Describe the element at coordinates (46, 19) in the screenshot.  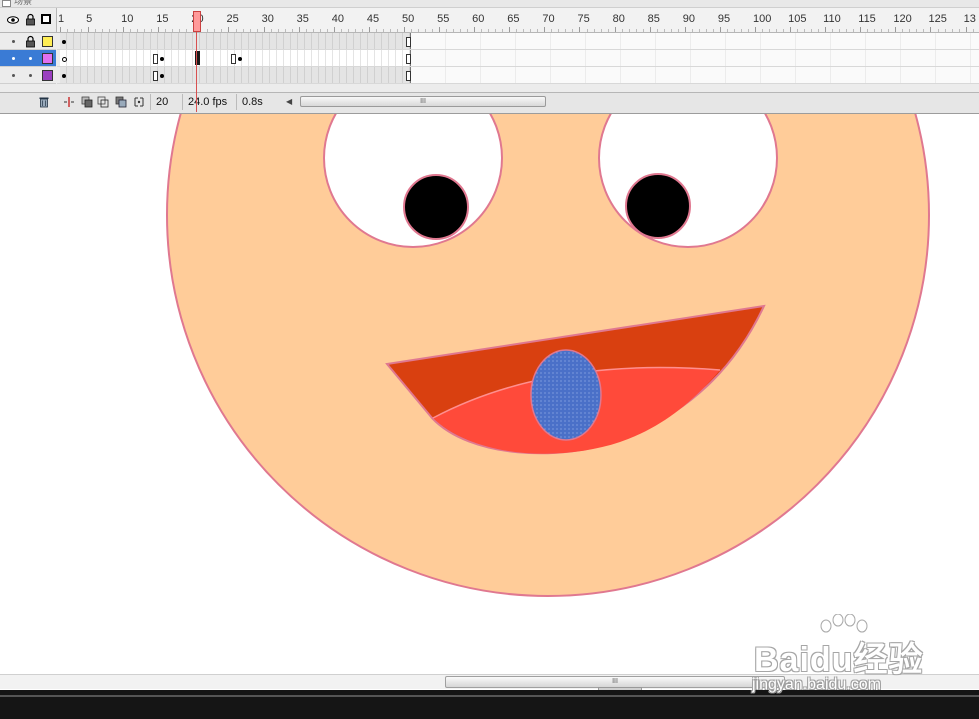
I see `outline-icon` at that location.